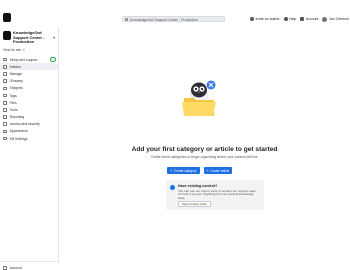 The image size is (350, 270). Describe the element at coordinates (5, 268) in the screenshot. I see `account-icon` at that location.